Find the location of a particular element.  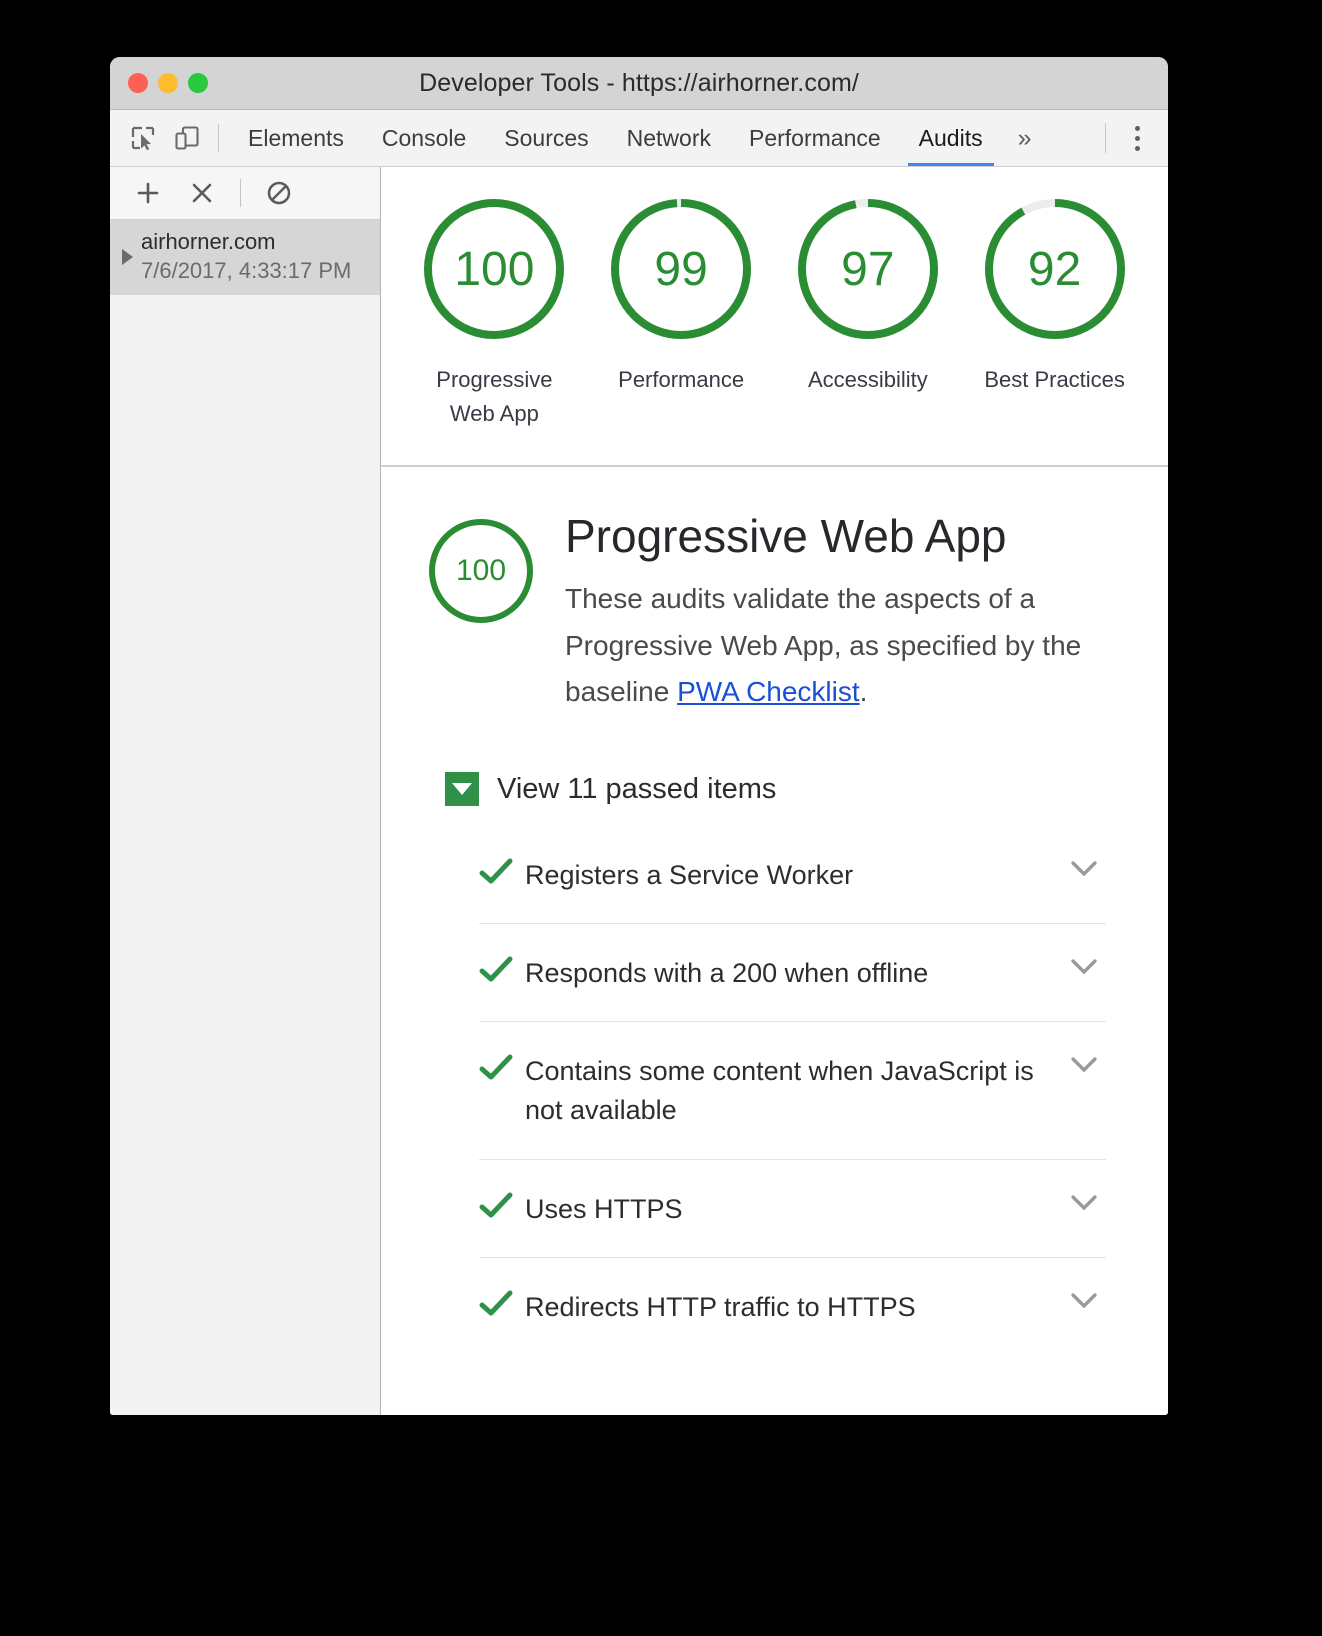

tab-audits-label: Audits is located at coordinates (950, 137).